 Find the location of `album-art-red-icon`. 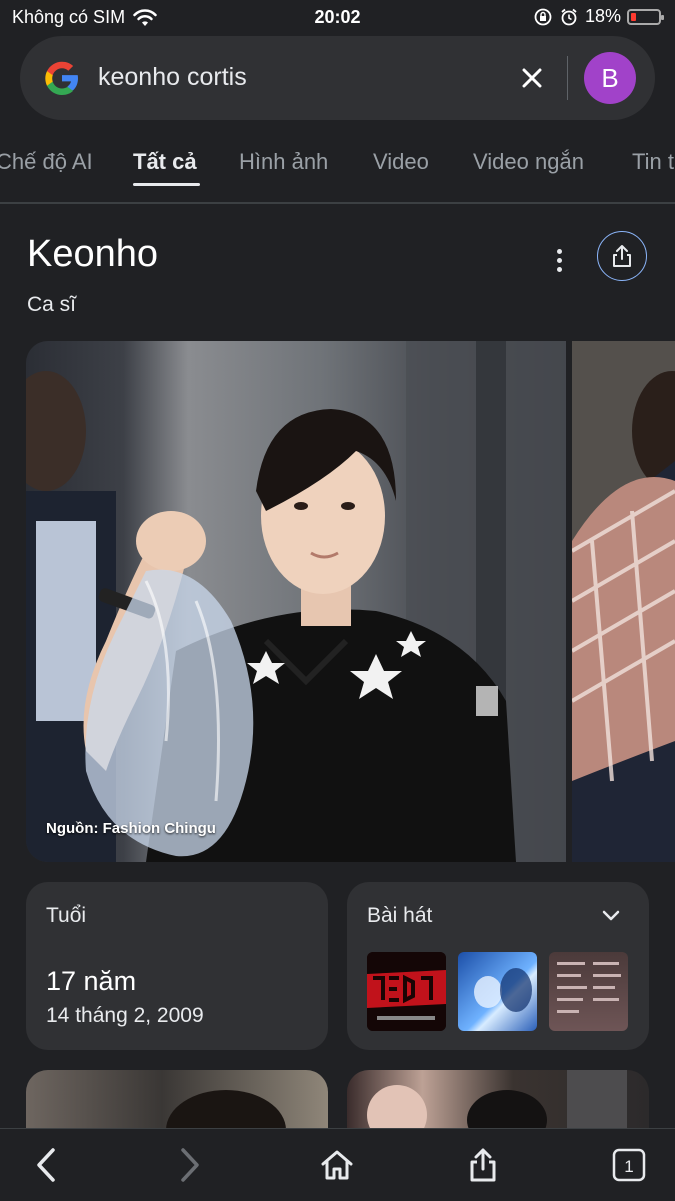

album-art-red-icon is located at coordinates (406, 991).